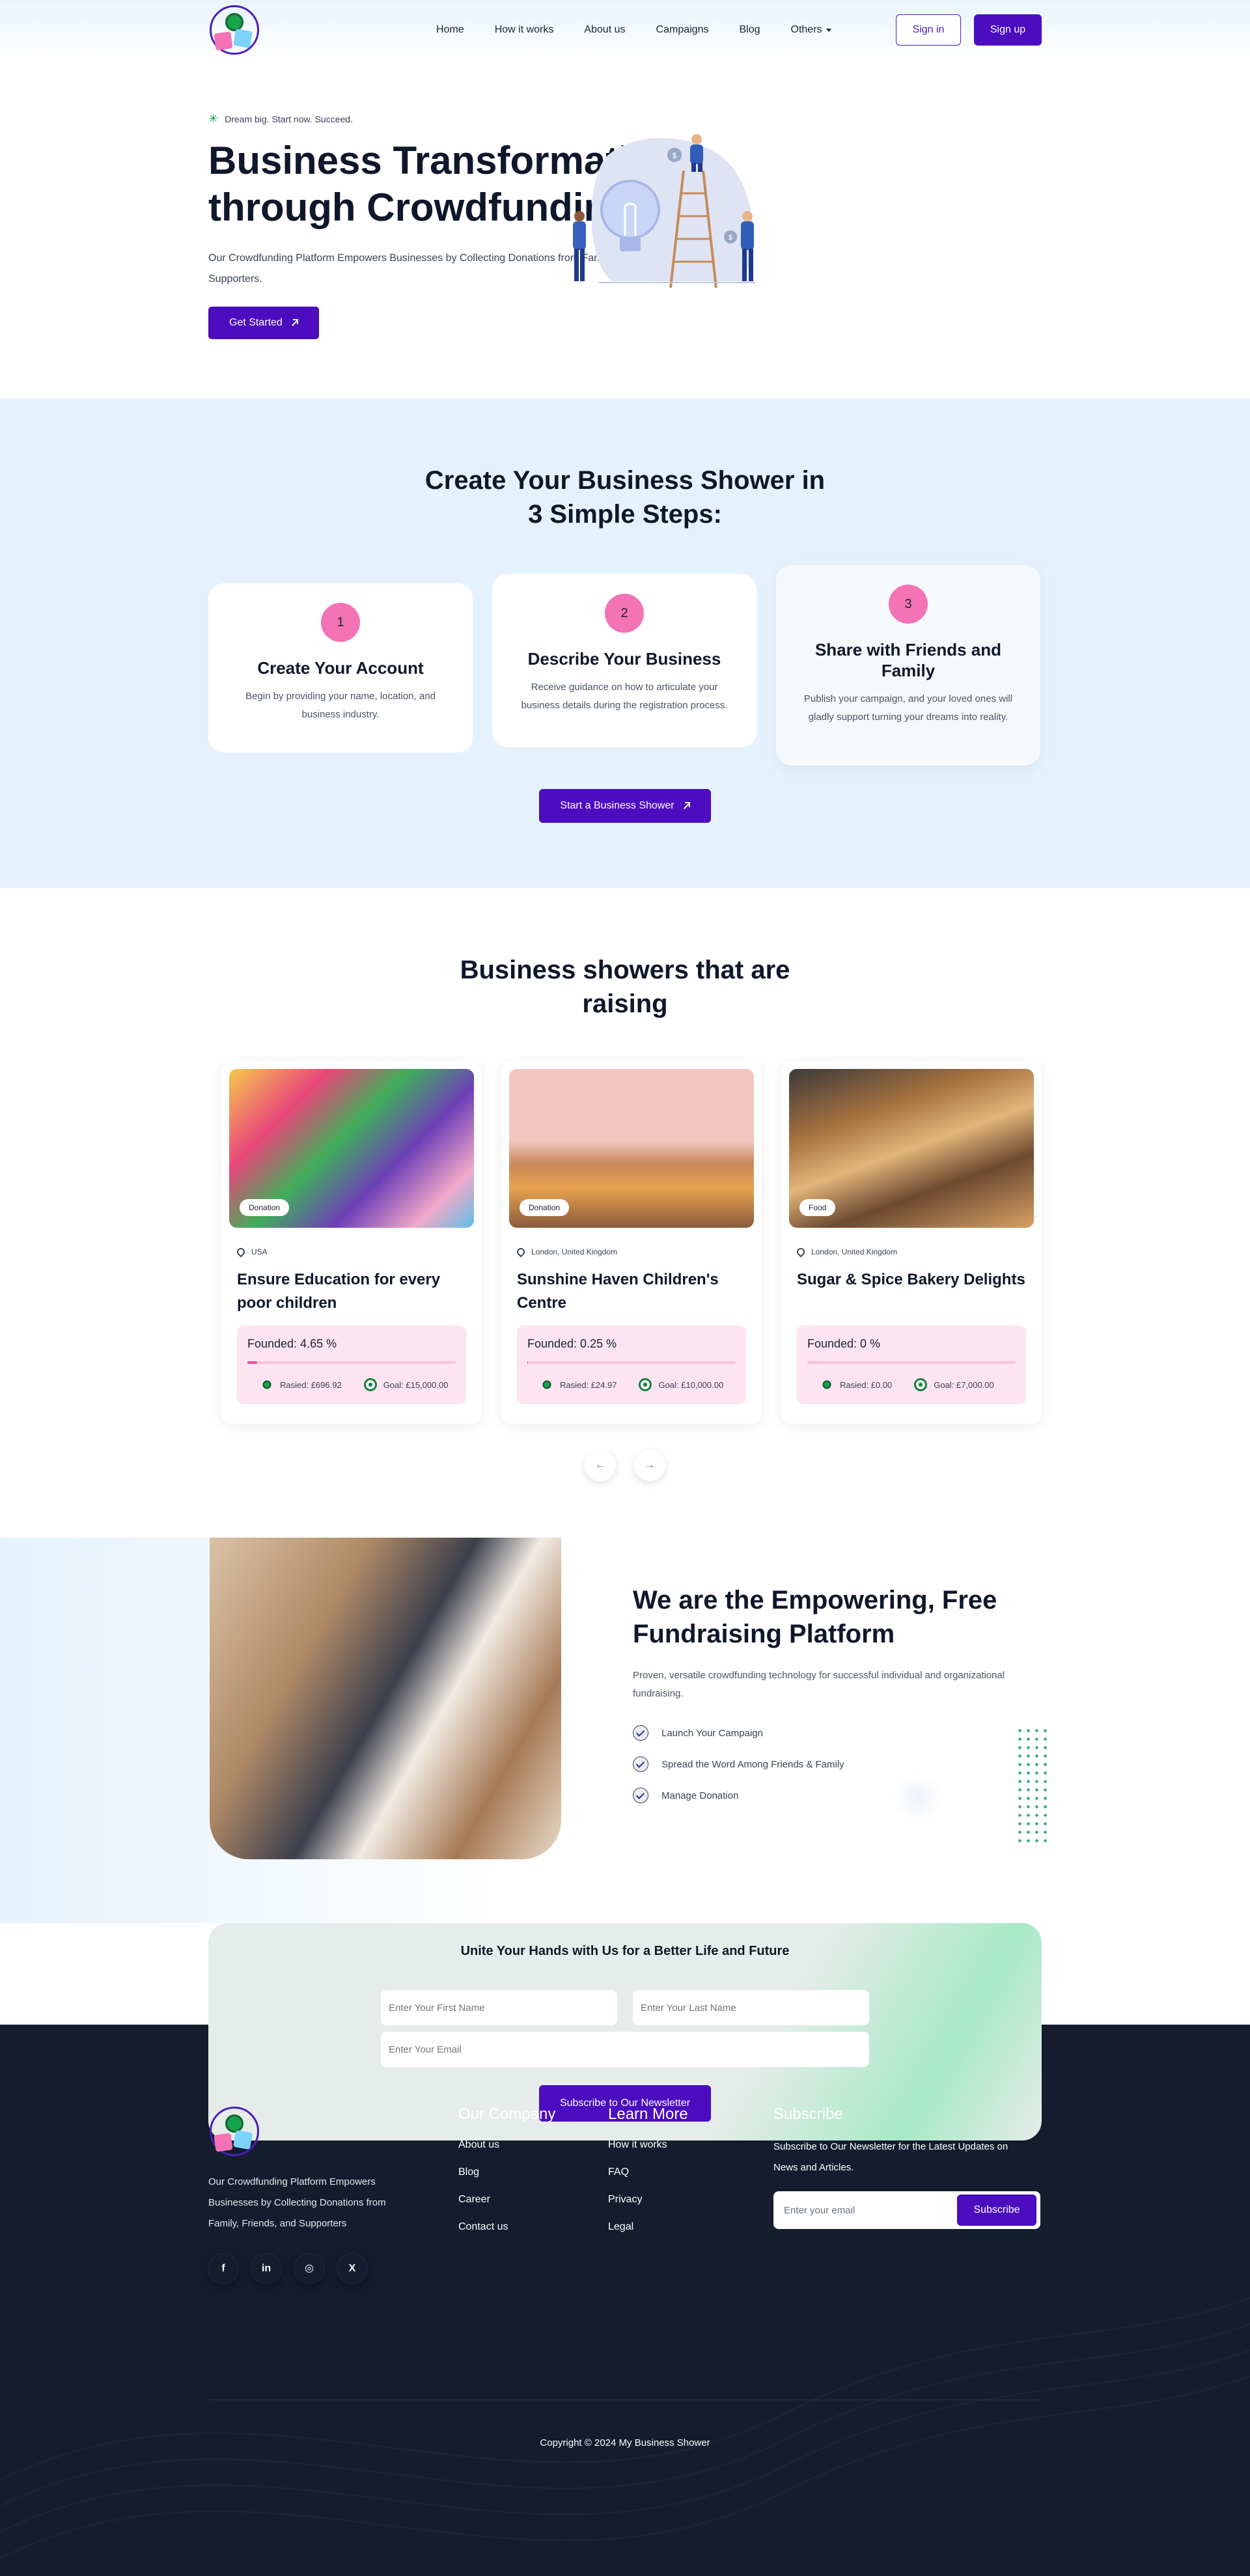 This screenshot has width=1250, height=2576. What do you see at coordinates (914, 1252) in the screenshot?
I see `campaign-location: London, United Kingdom` at bounding box center [914, 1252].